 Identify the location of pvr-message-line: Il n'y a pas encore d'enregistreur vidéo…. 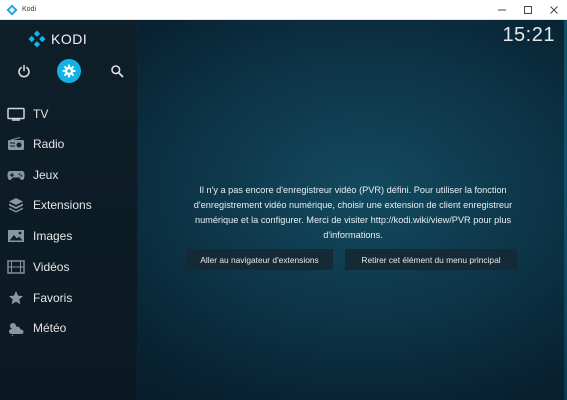
(353, 190).